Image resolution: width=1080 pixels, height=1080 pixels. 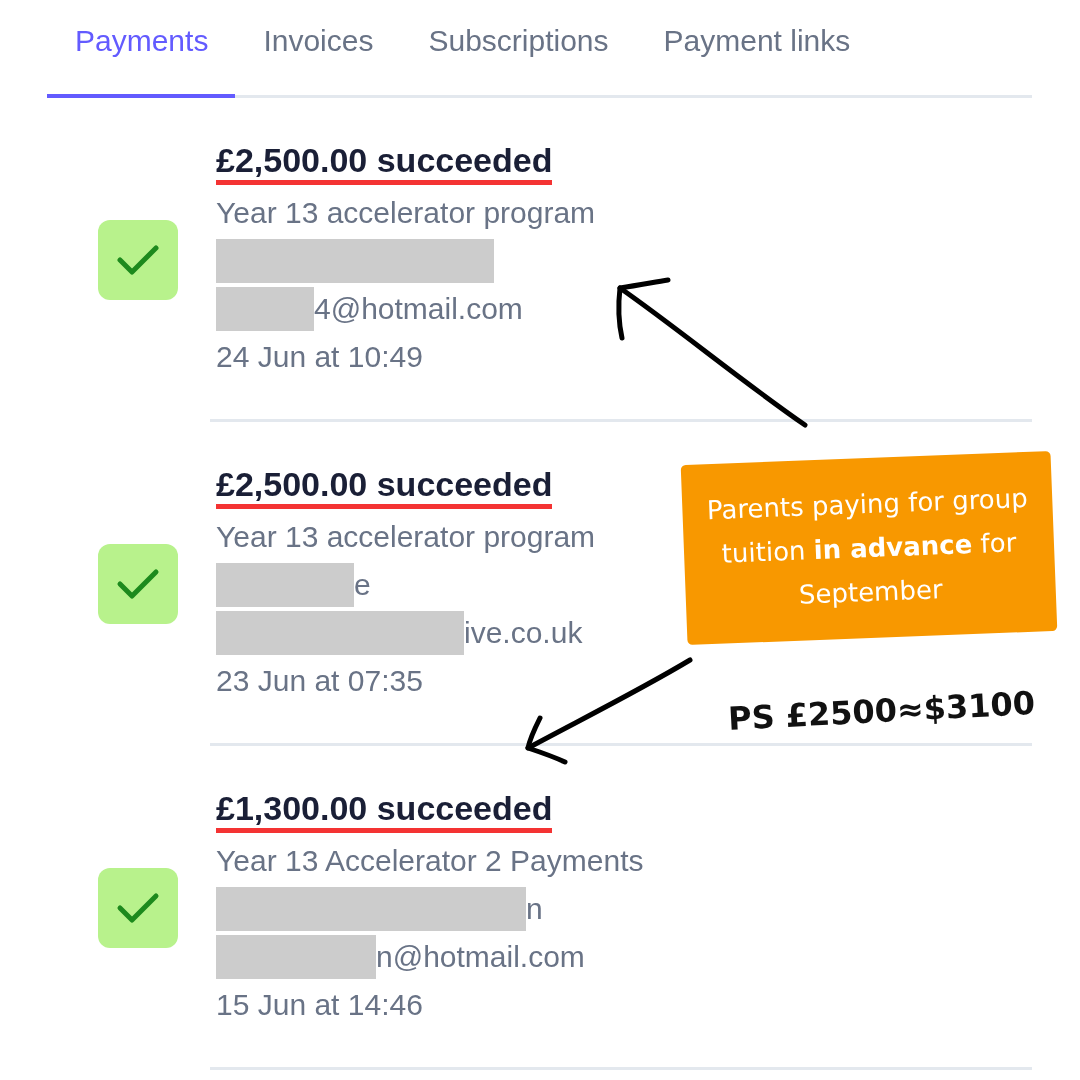 What do you see at coordinates (362, 585) in the screenshot?
I see `customer-name: e` at bounding box center [362, 585].